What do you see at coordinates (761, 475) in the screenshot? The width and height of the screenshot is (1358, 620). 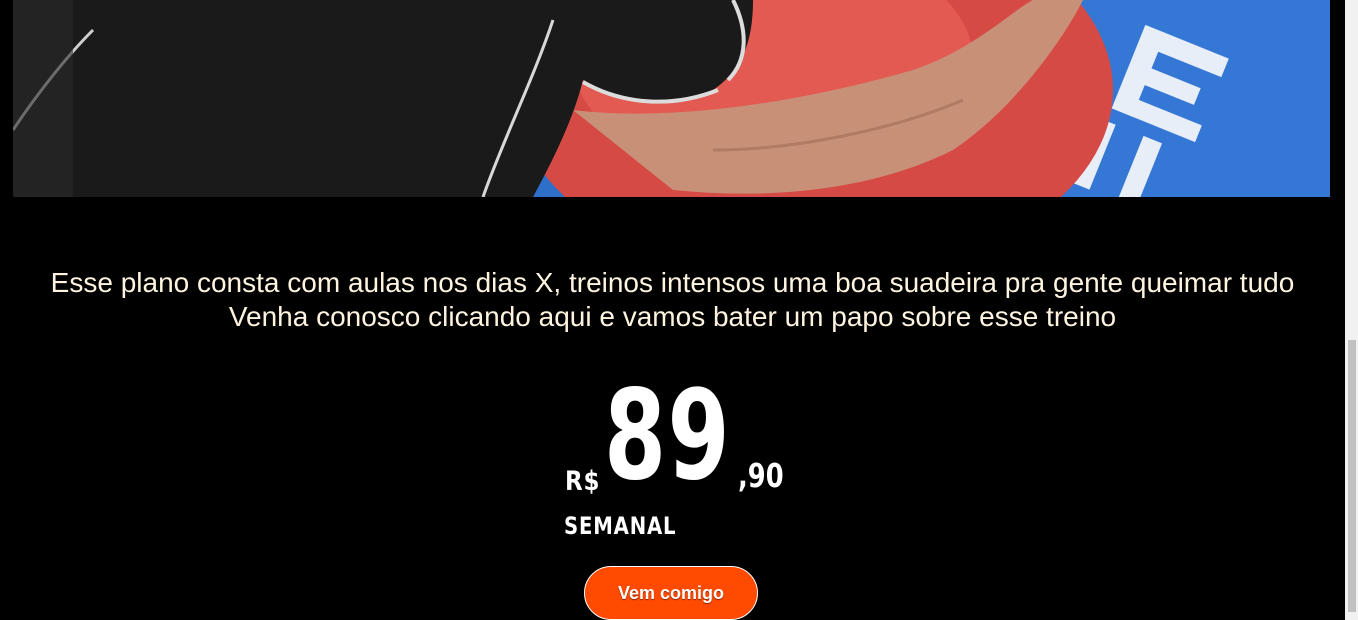 I see `price-cents: ,90` at bounding box center [761, 475].